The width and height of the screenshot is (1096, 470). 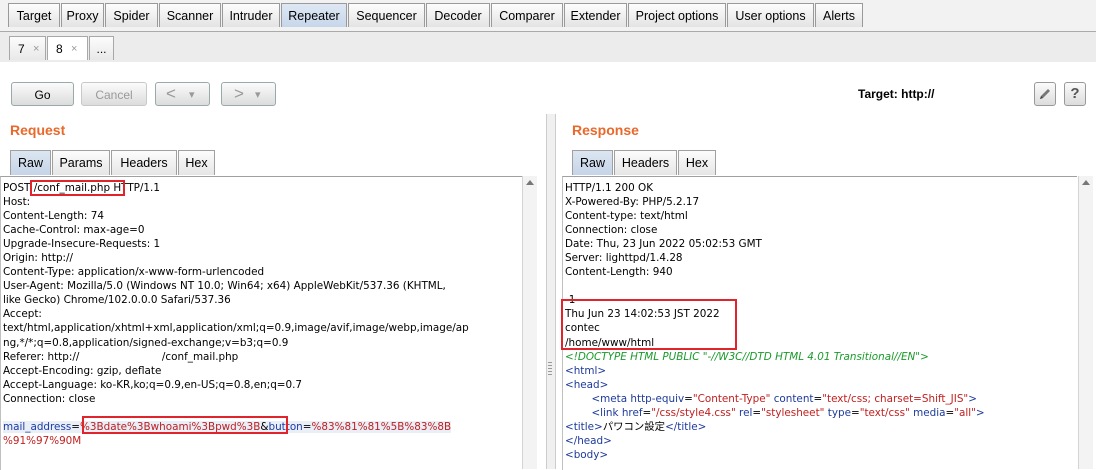 I want to click on split-divider, so click(x=551, y=291).